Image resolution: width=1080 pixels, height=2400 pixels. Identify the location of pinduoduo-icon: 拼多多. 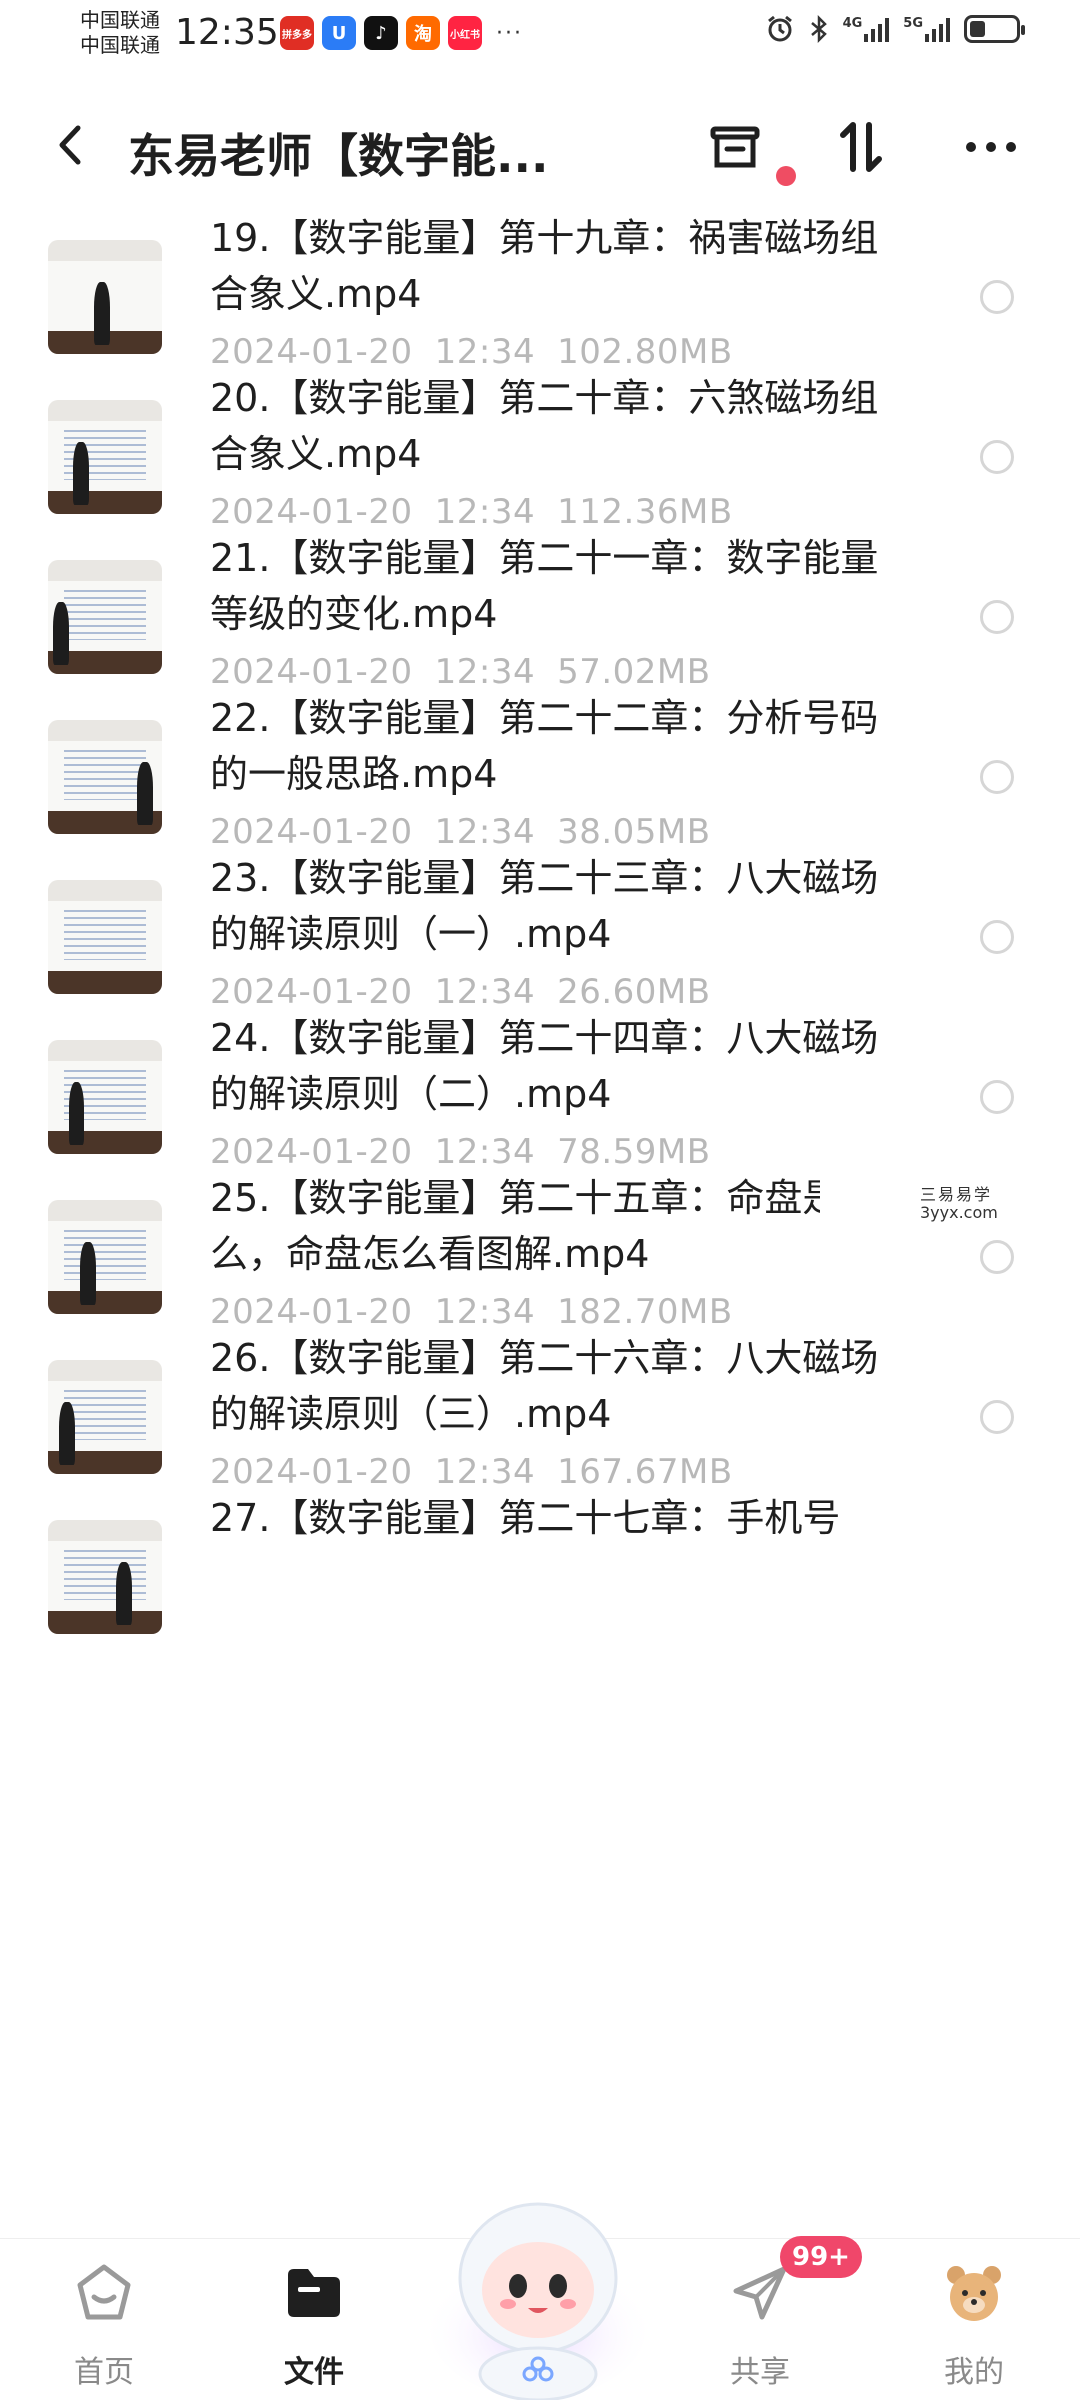
(297, 33).